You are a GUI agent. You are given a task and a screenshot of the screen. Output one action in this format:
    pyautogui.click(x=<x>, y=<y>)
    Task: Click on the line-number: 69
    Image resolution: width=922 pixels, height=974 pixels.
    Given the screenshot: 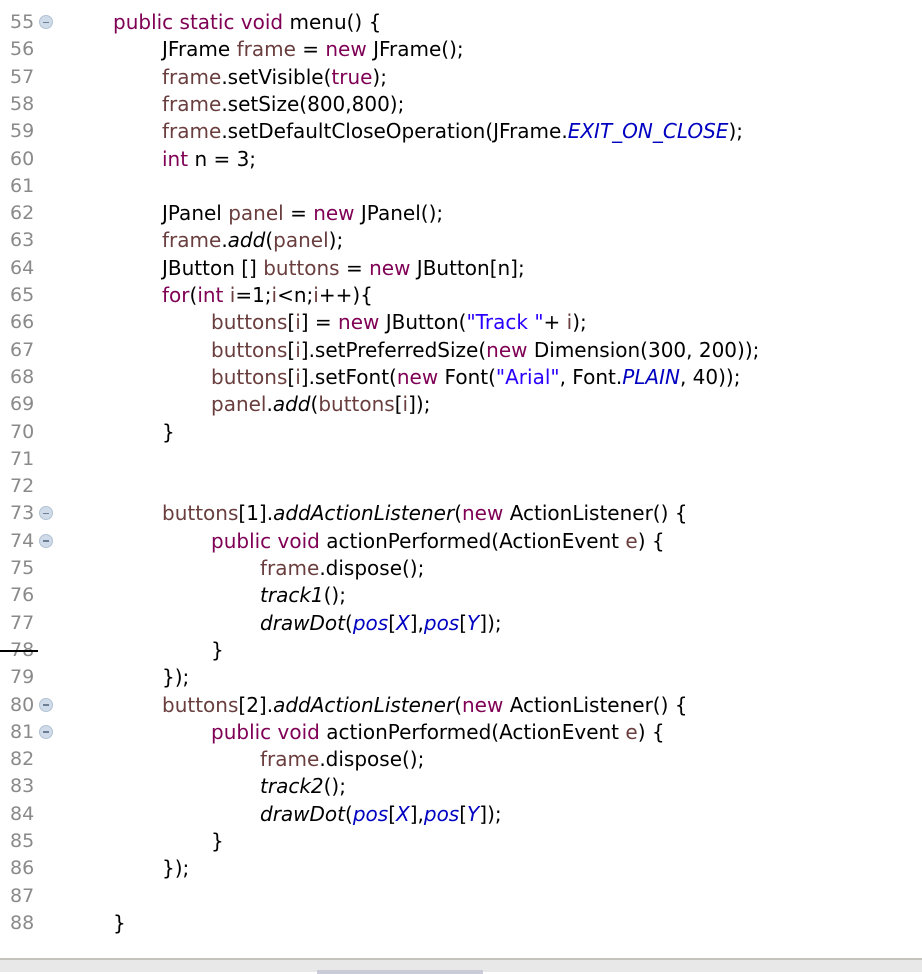 What is the action you would take?
    pyautogui.click(x=22, y=404)
    